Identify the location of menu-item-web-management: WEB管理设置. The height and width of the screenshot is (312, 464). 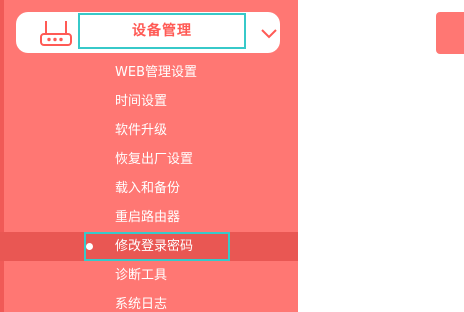
(149, 72).